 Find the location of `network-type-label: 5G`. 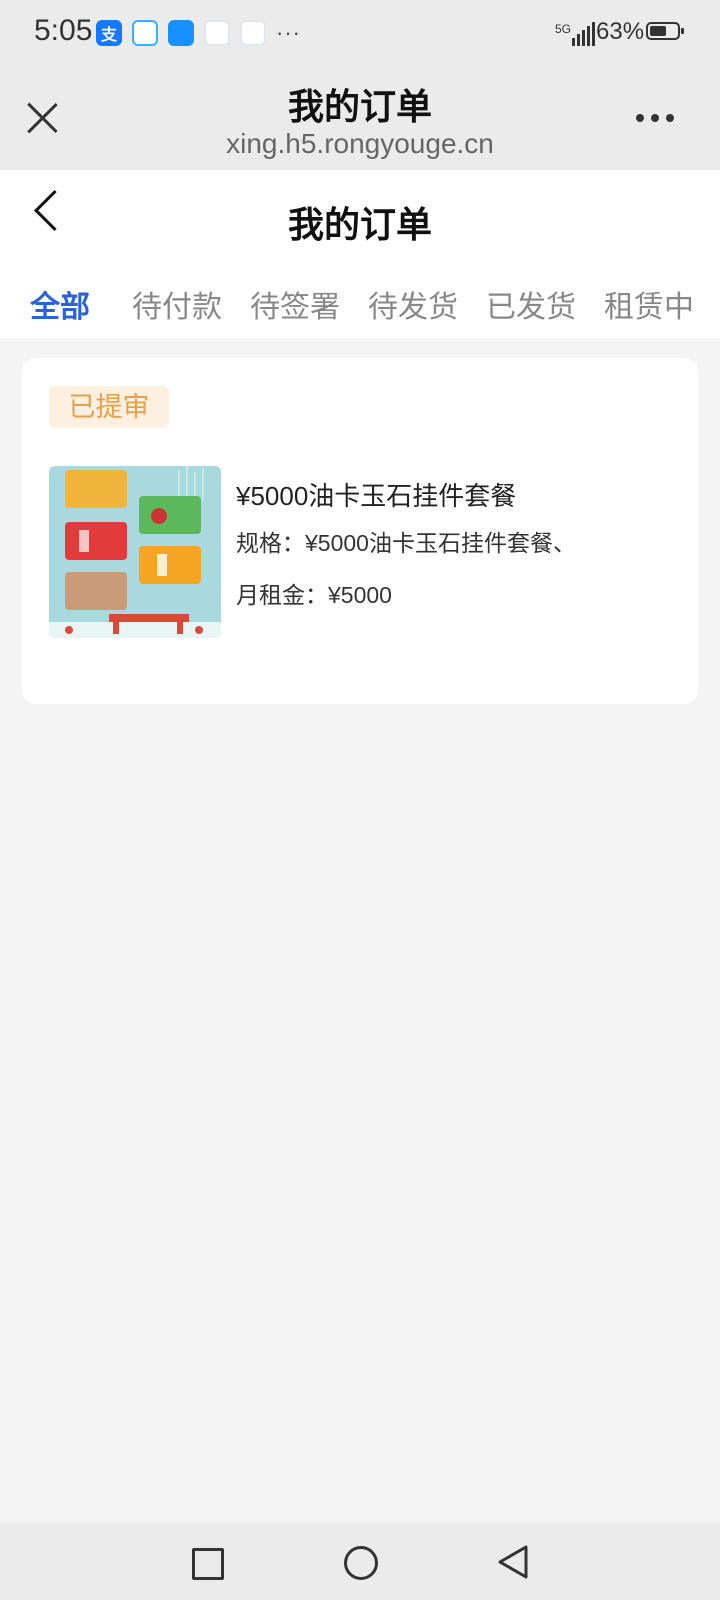

network-type-label: 5G is located at coordinates (563, 29).